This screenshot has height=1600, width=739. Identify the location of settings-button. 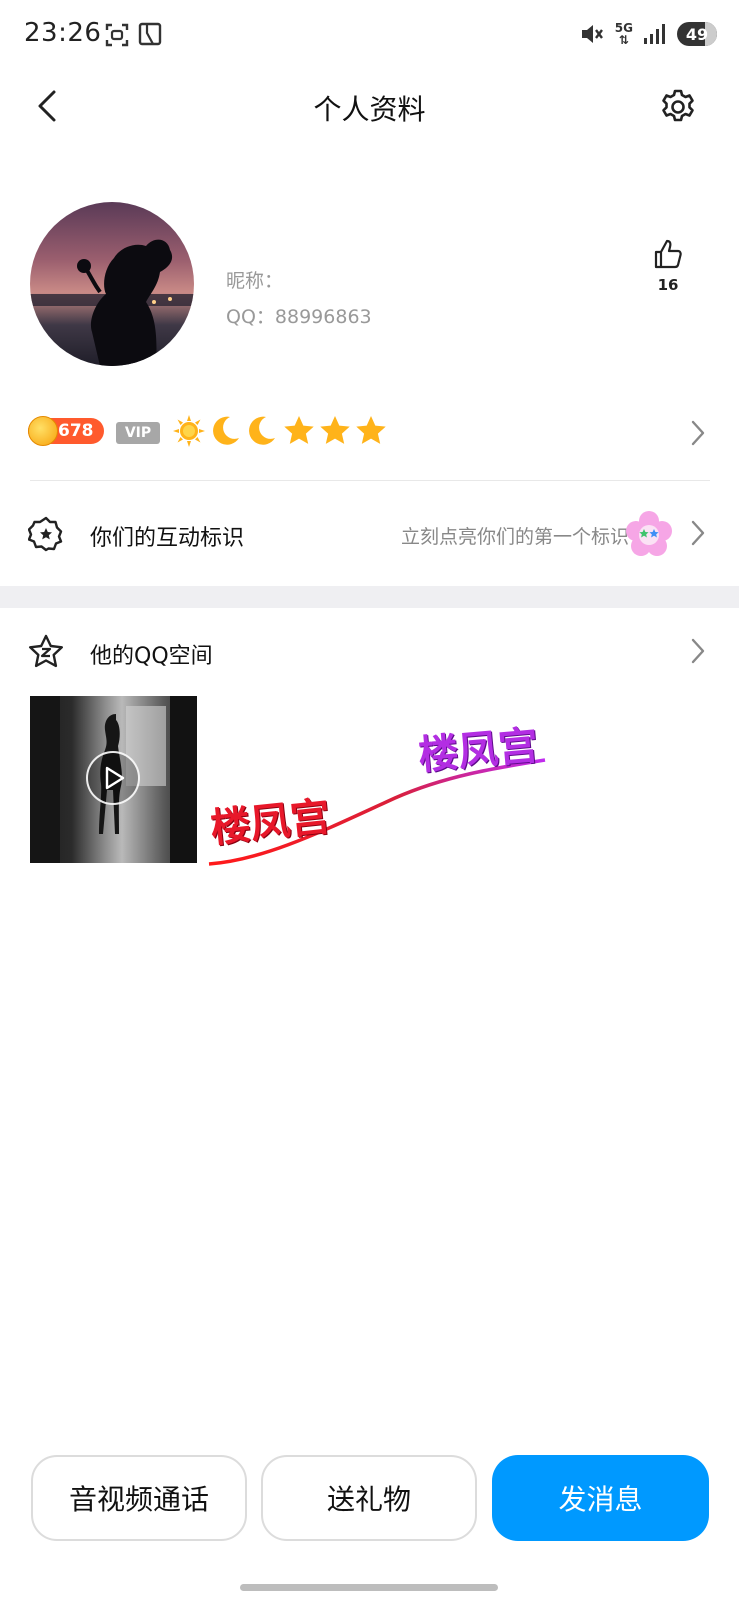
(678, 106).